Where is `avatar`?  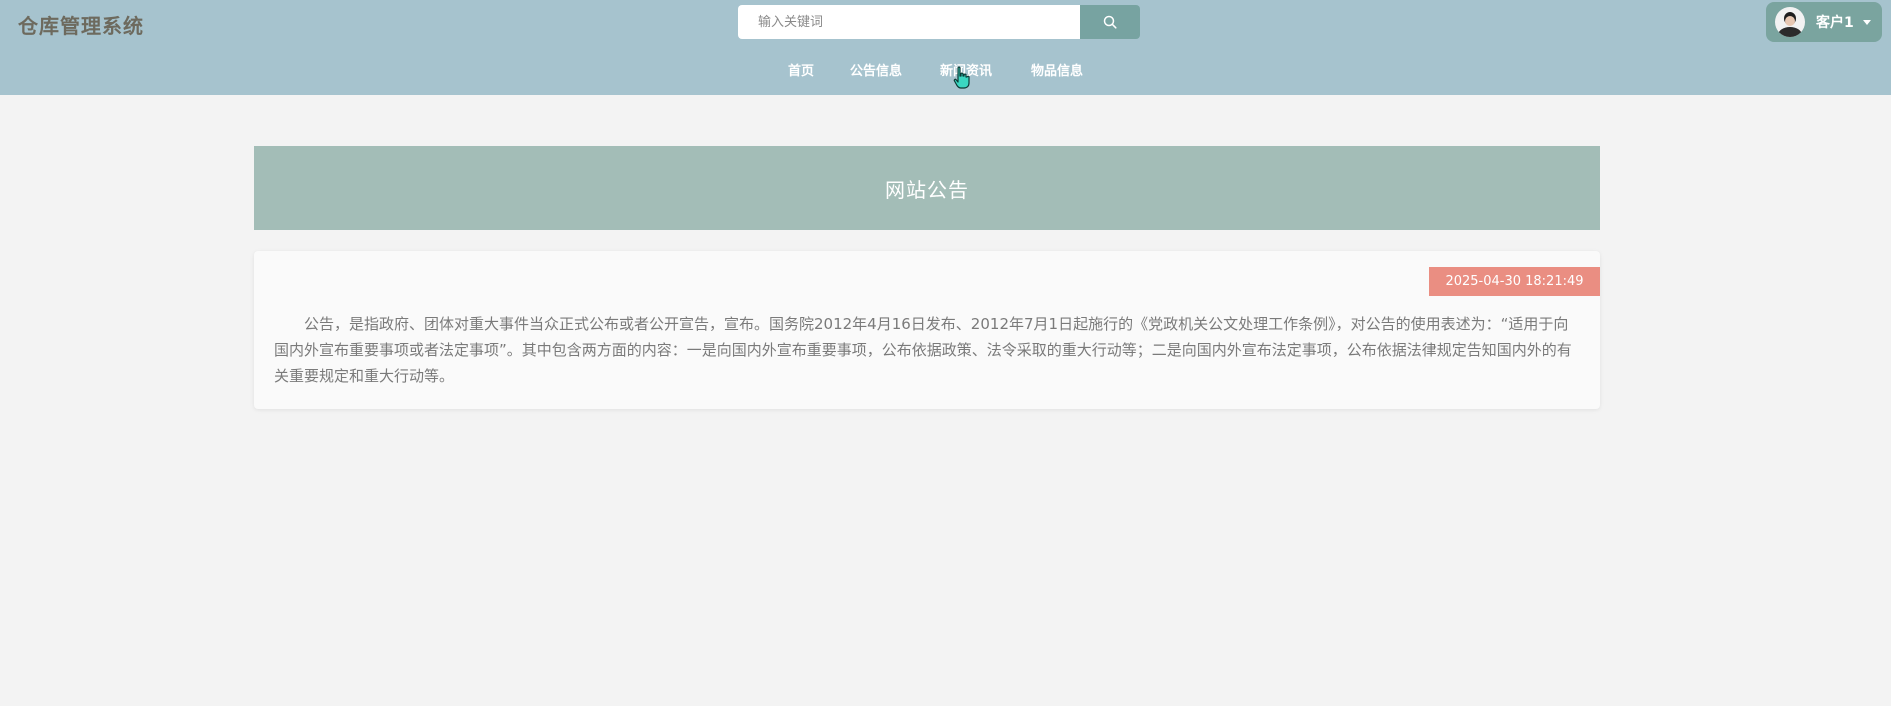 avatar is located at coordinates (1790, 22).